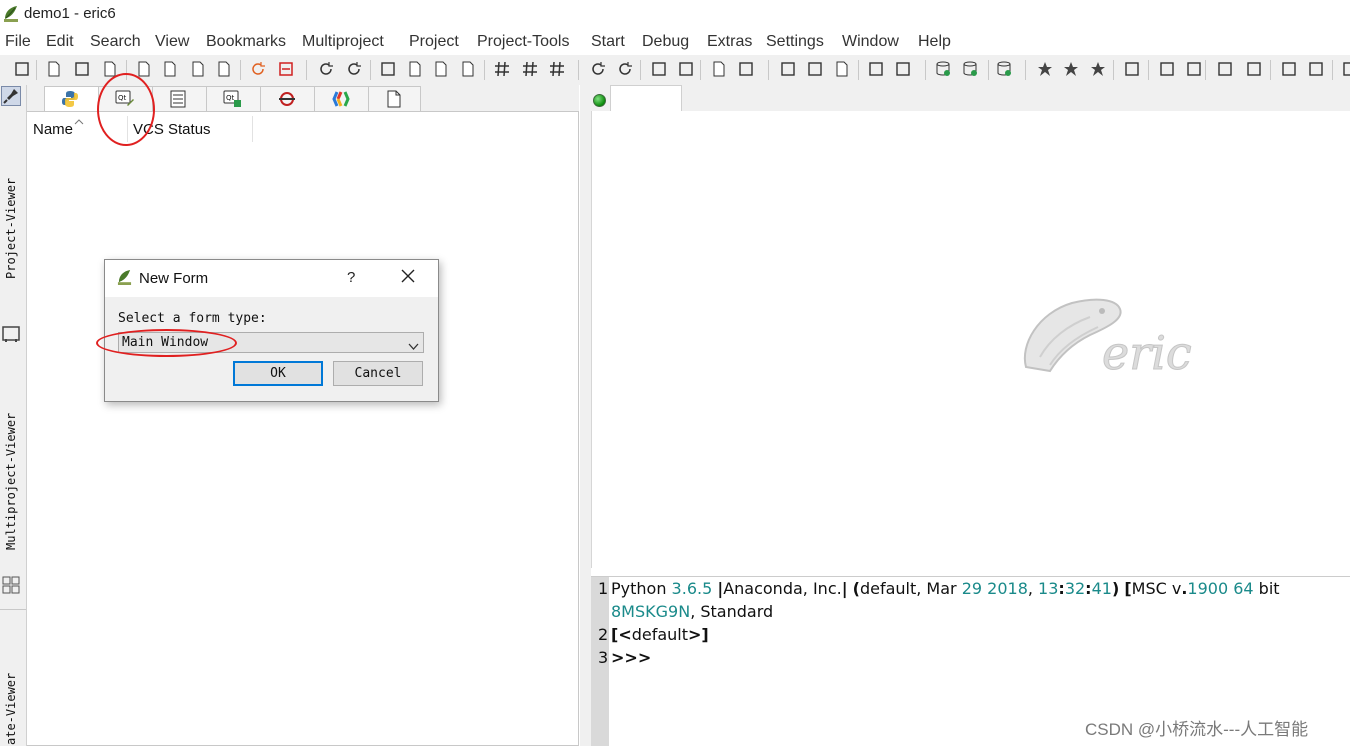 The width and height of the screenshot is (1350, 747). I want to click on new-file-icon, so click(54, 69).